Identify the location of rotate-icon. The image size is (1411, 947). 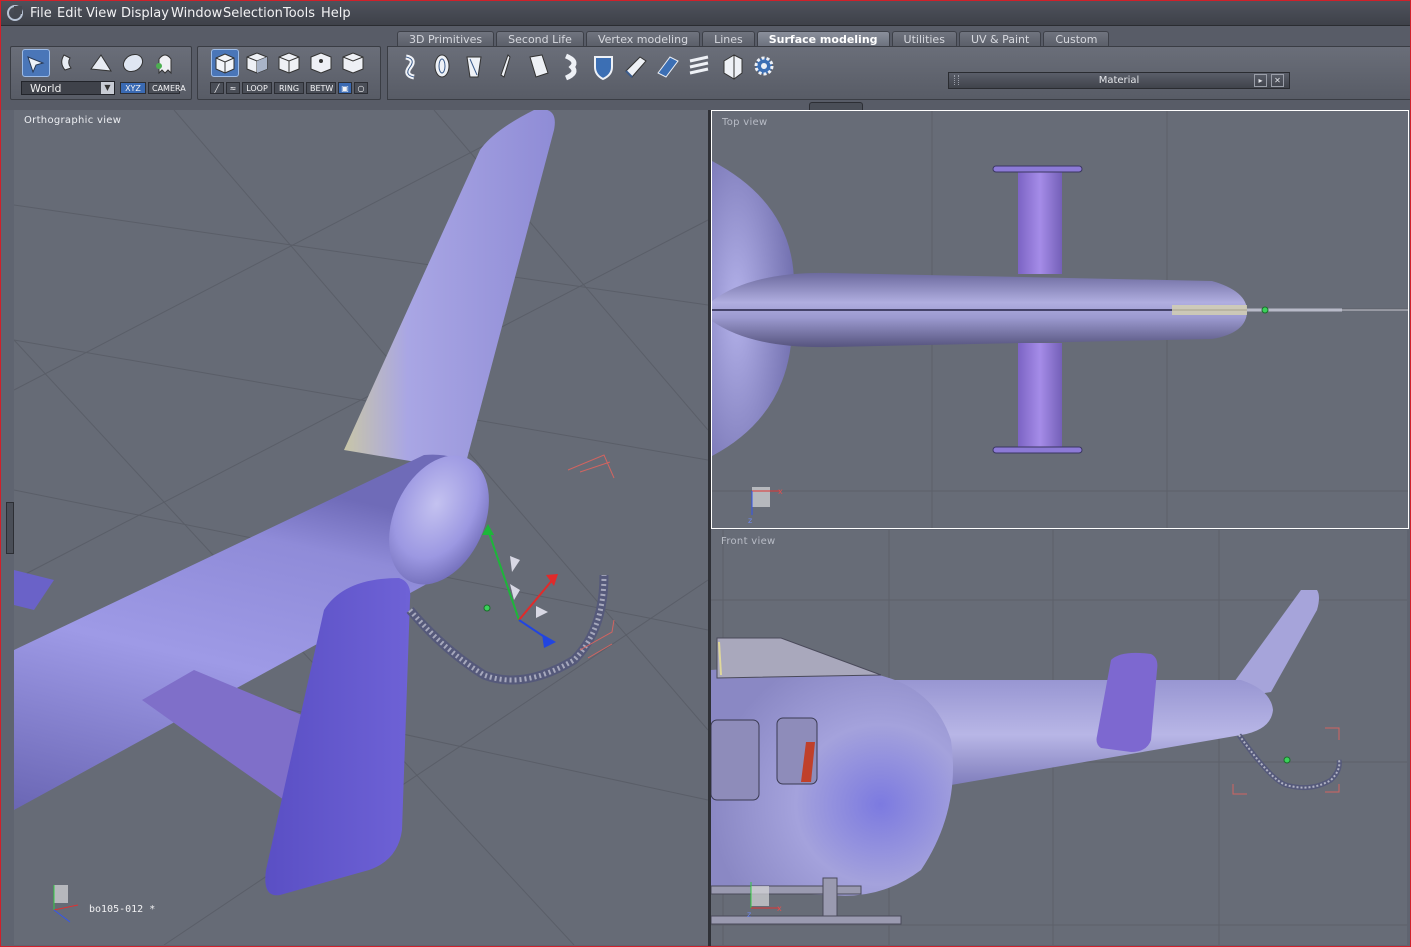
(66, 62).